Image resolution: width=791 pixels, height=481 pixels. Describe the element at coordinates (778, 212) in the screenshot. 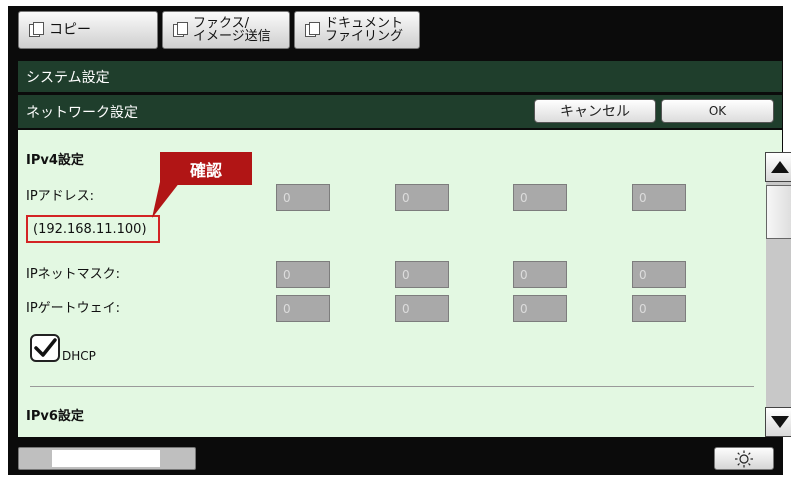

I see `scroll-thumb` at that location.